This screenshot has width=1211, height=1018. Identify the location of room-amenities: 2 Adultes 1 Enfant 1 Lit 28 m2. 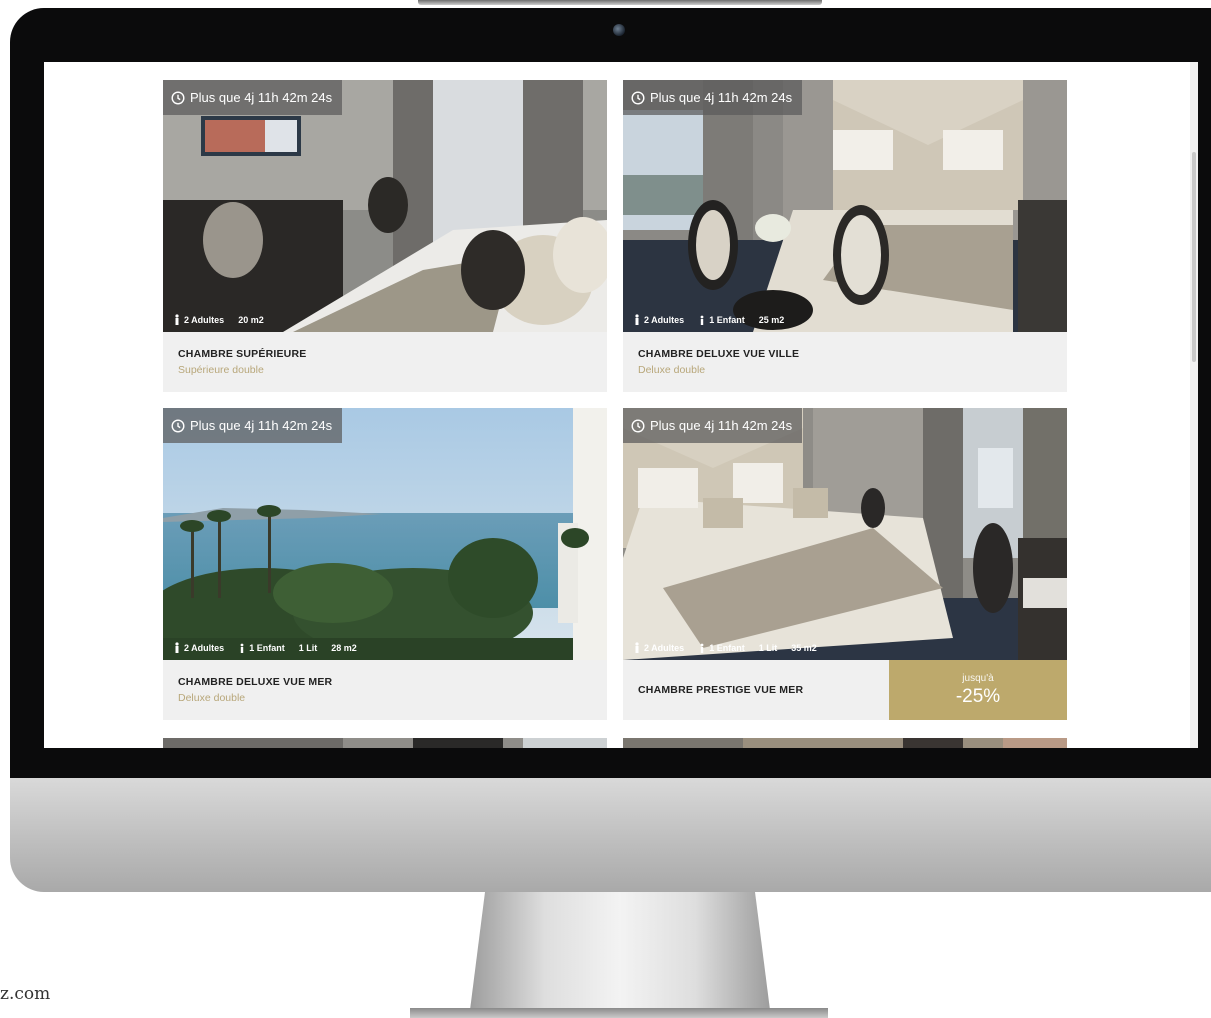
(265, 647).